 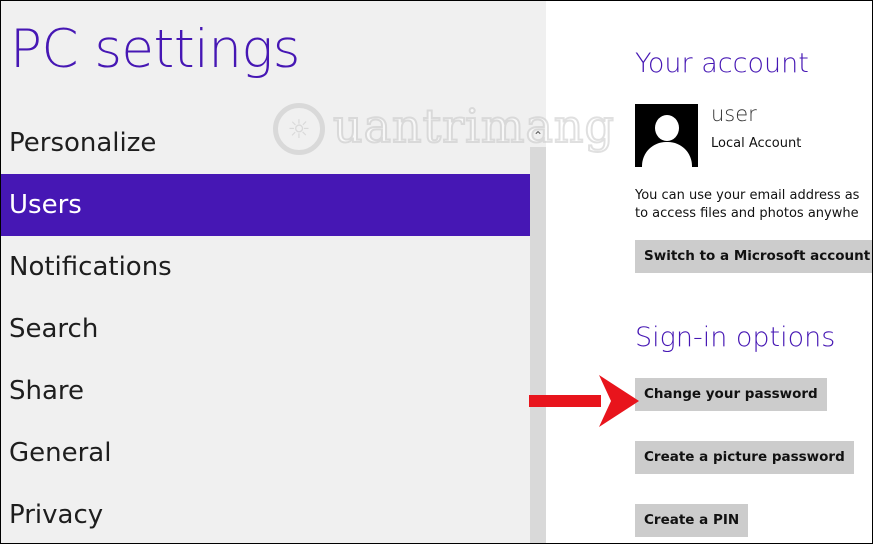 I want to click on lightbulb-icon: ☼, so click(x=299, y=129).